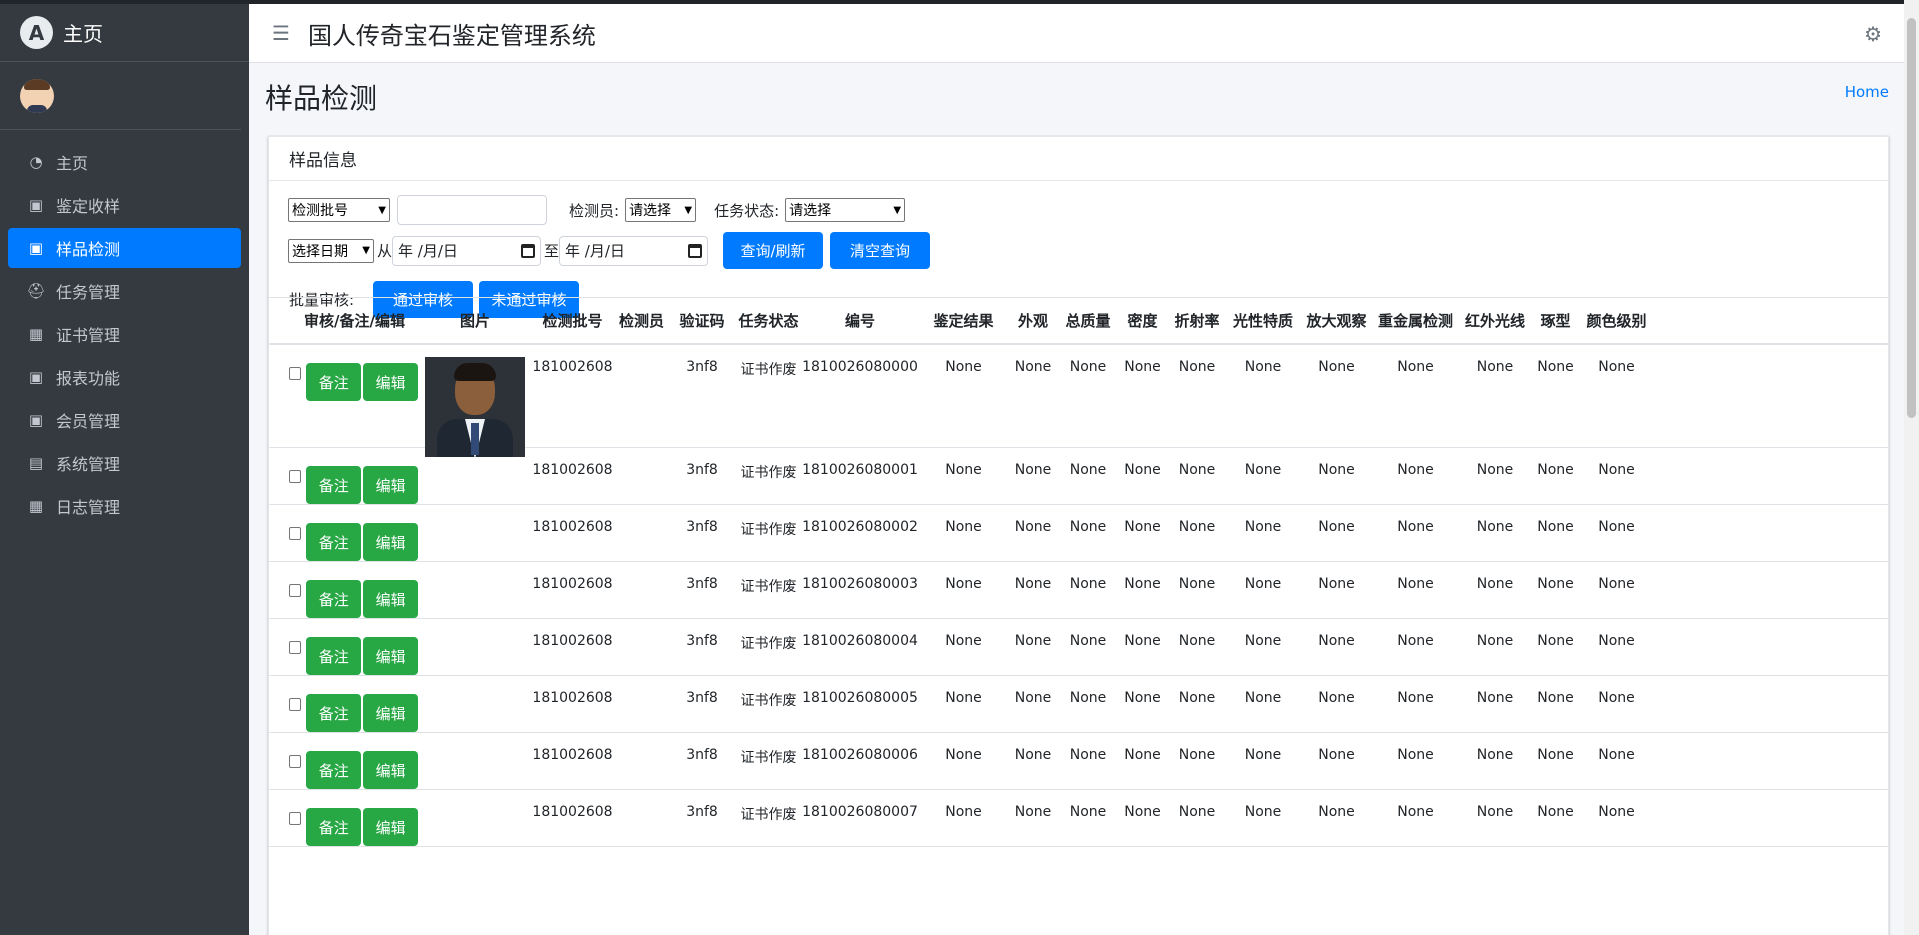  I want to click on sidebar-item-6: ▣ 会员管理, so click(124, 420).